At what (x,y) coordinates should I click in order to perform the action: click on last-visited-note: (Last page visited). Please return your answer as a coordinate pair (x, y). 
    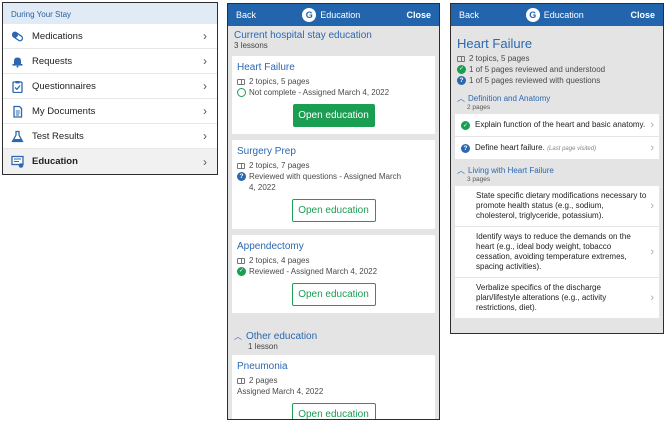
    Looking at the image, I should click on (572, 148).